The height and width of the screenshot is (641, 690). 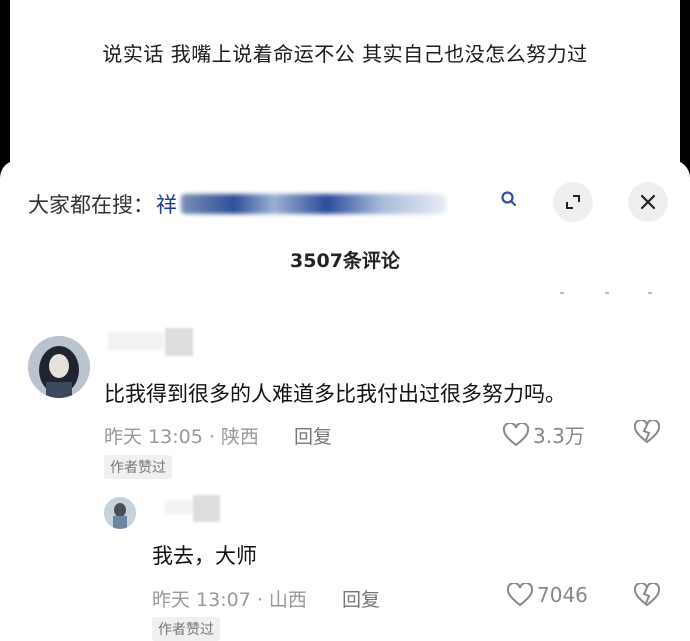 I want to click on search-suggestion: 大家都在搜： 祥, so click(x=237, y=204).